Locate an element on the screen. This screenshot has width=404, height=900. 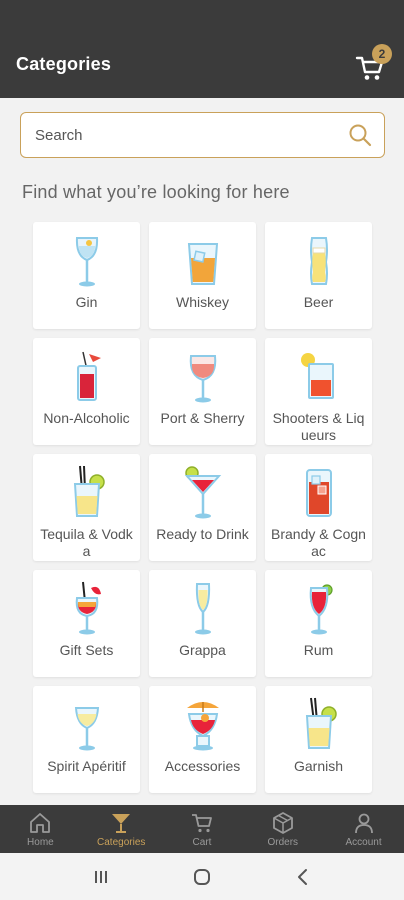
user-icon is located at coordinates (363, 823).